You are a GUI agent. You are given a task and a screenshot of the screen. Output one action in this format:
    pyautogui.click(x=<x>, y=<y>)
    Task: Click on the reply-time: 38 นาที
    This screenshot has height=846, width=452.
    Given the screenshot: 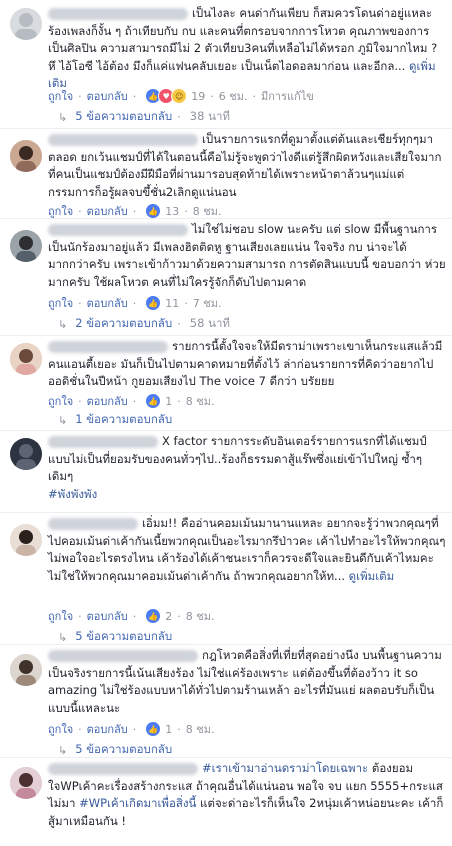 What is the action you would take?
    pyautogui.click(x=209, y=116)
    